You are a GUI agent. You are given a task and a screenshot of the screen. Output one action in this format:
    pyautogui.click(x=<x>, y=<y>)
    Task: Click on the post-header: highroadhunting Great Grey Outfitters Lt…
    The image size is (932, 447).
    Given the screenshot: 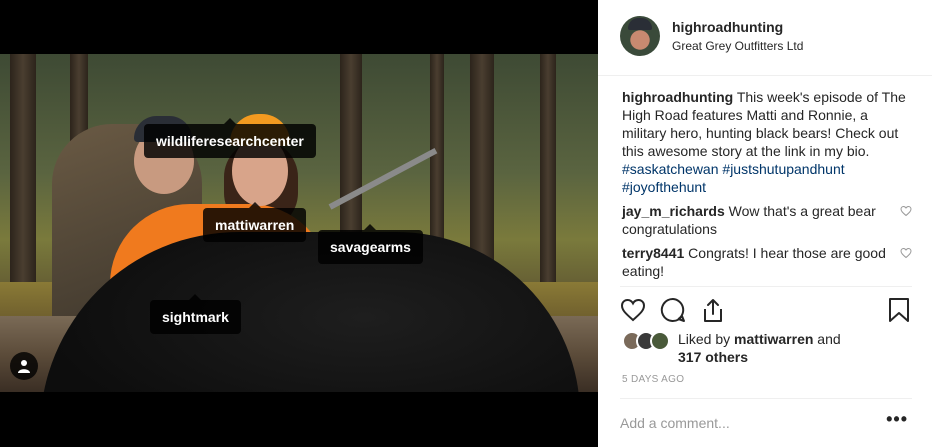 What is the action you would take?
    pyautogui.click(x=765, y=38)
    